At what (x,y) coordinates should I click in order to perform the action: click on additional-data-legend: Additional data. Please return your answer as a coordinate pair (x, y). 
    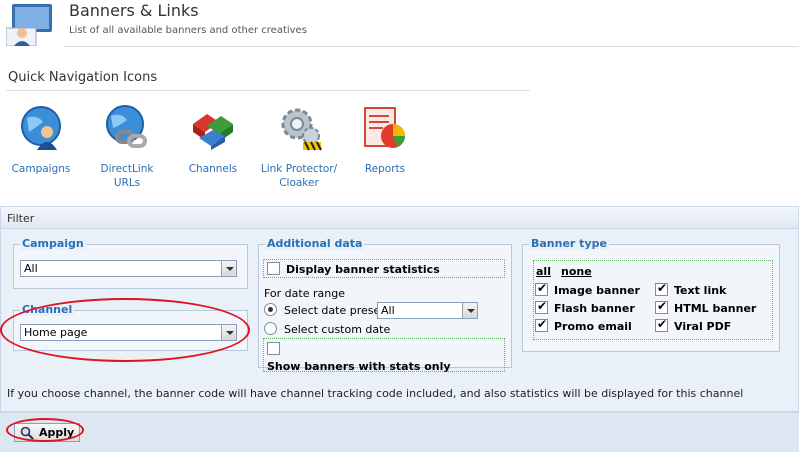
    Looking at the image, I should click on (315, 243).